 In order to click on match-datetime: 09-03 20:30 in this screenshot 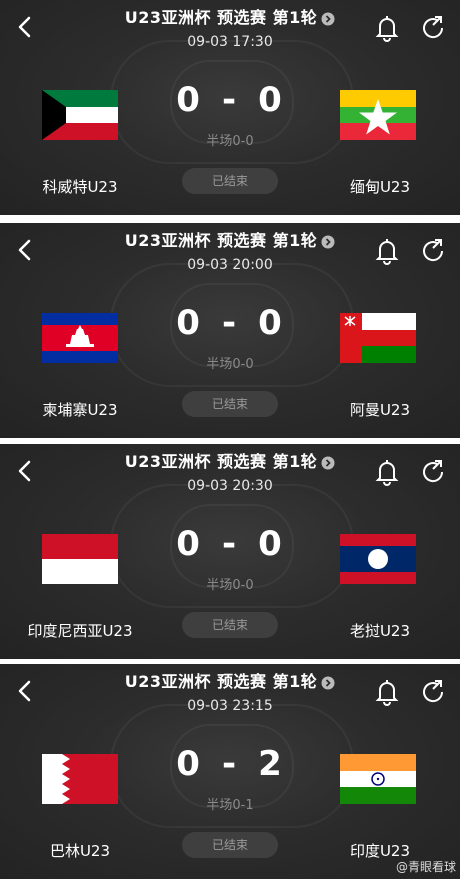, I will do `click(230, 486)`.